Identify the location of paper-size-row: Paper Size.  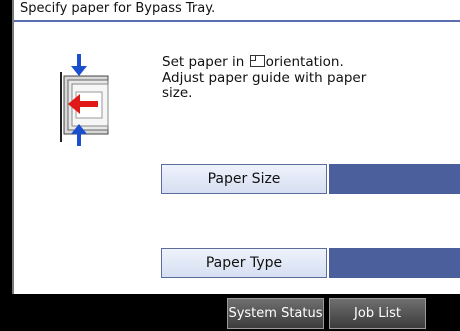
(310, 179).